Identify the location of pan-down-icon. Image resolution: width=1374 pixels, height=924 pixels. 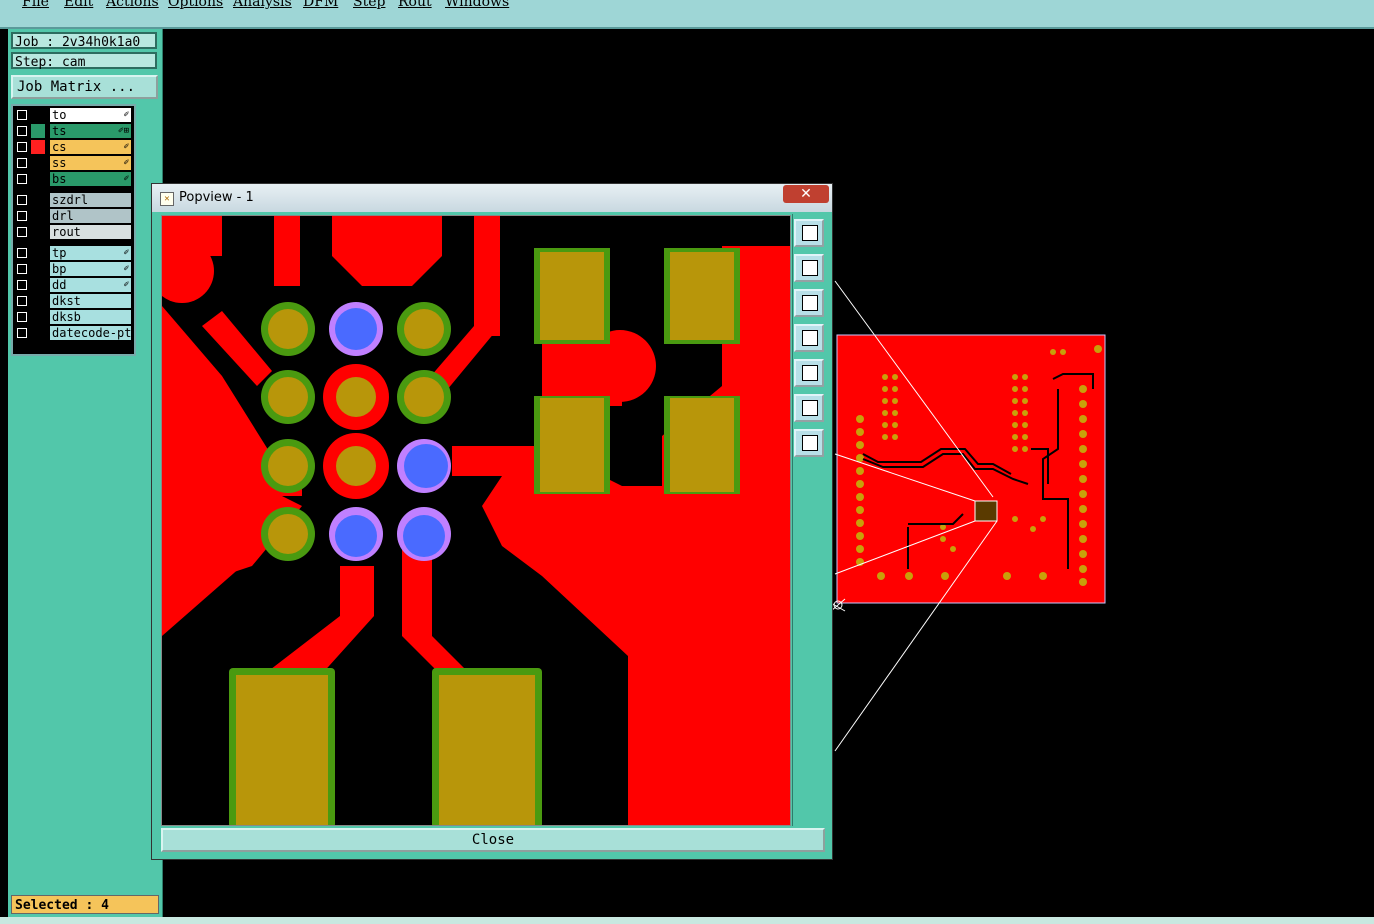
(809, 303).